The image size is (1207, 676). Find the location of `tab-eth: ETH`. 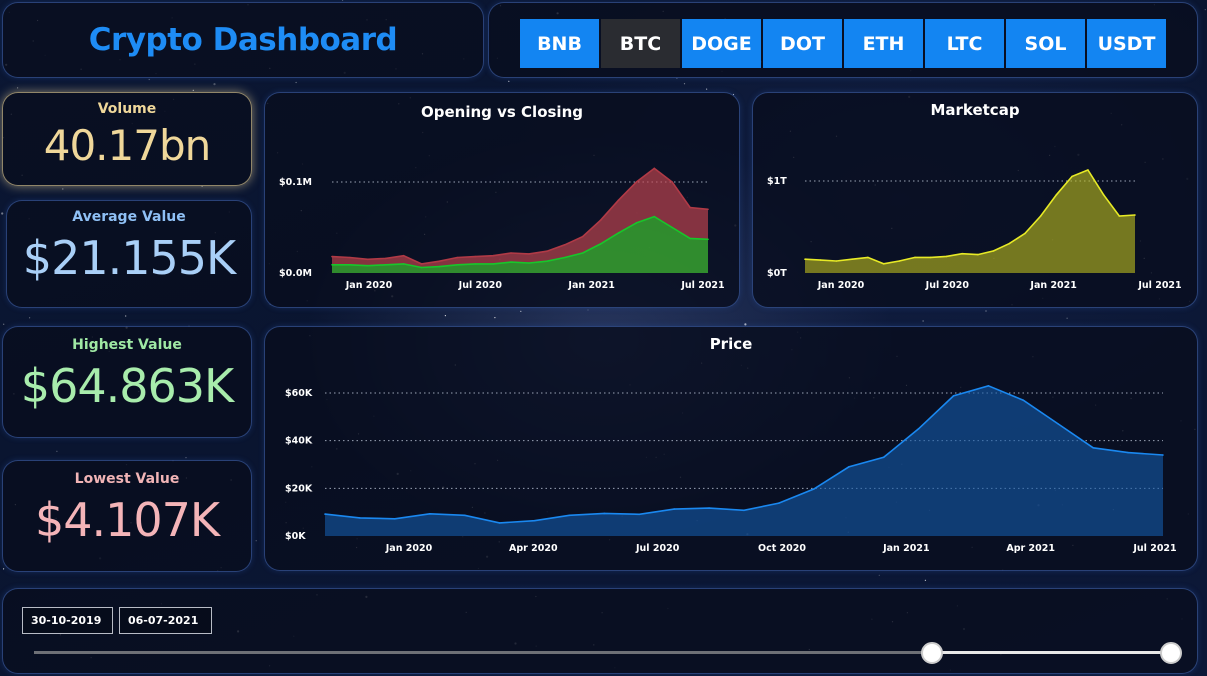

tab-eth: ETH is located at coordinates (883, 43).